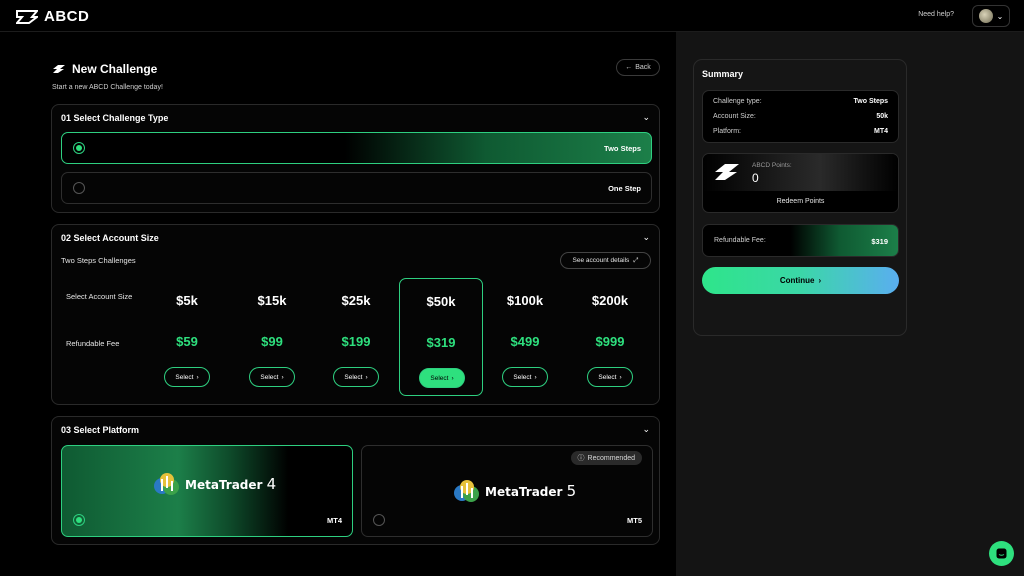  Describe the element at coordinates (115, 118) in the screenshot. I see `section-heading: 01 Select Challenge Type` at that location.